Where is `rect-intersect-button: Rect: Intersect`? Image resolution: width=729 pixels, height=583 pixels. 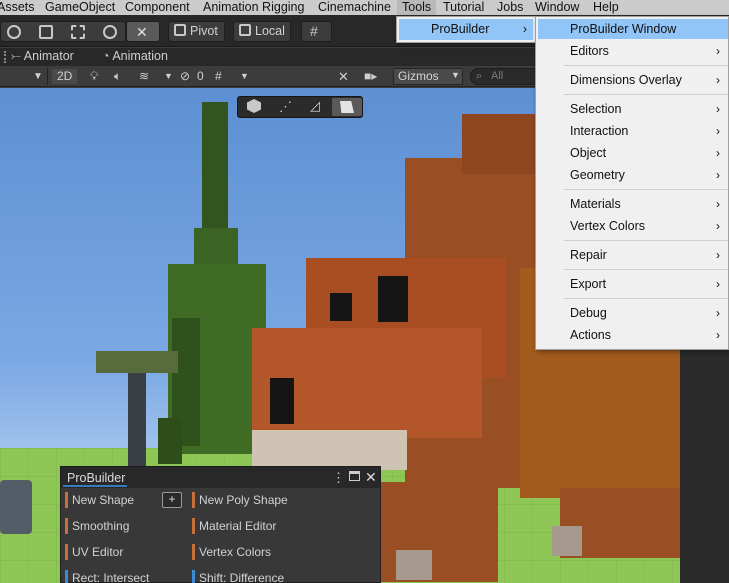
rect-intersect-button: Rect: Intersect is located at coordinates (107, 576).